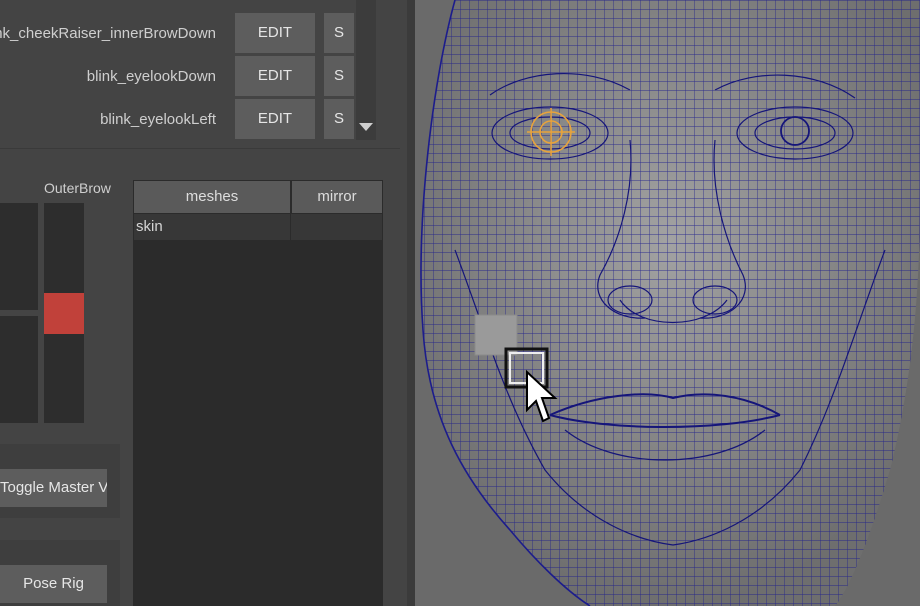 The width and height of the screenshot is (920, 606). I want to click on pose-row: blink_cheekRaiser_innerBrowDown EDIT S, so click(189, 33).